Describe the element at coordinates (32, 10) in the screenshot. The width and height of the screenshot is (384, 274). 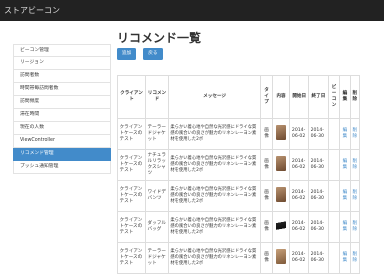
I see `app-title: ストアビーコン` at that location.